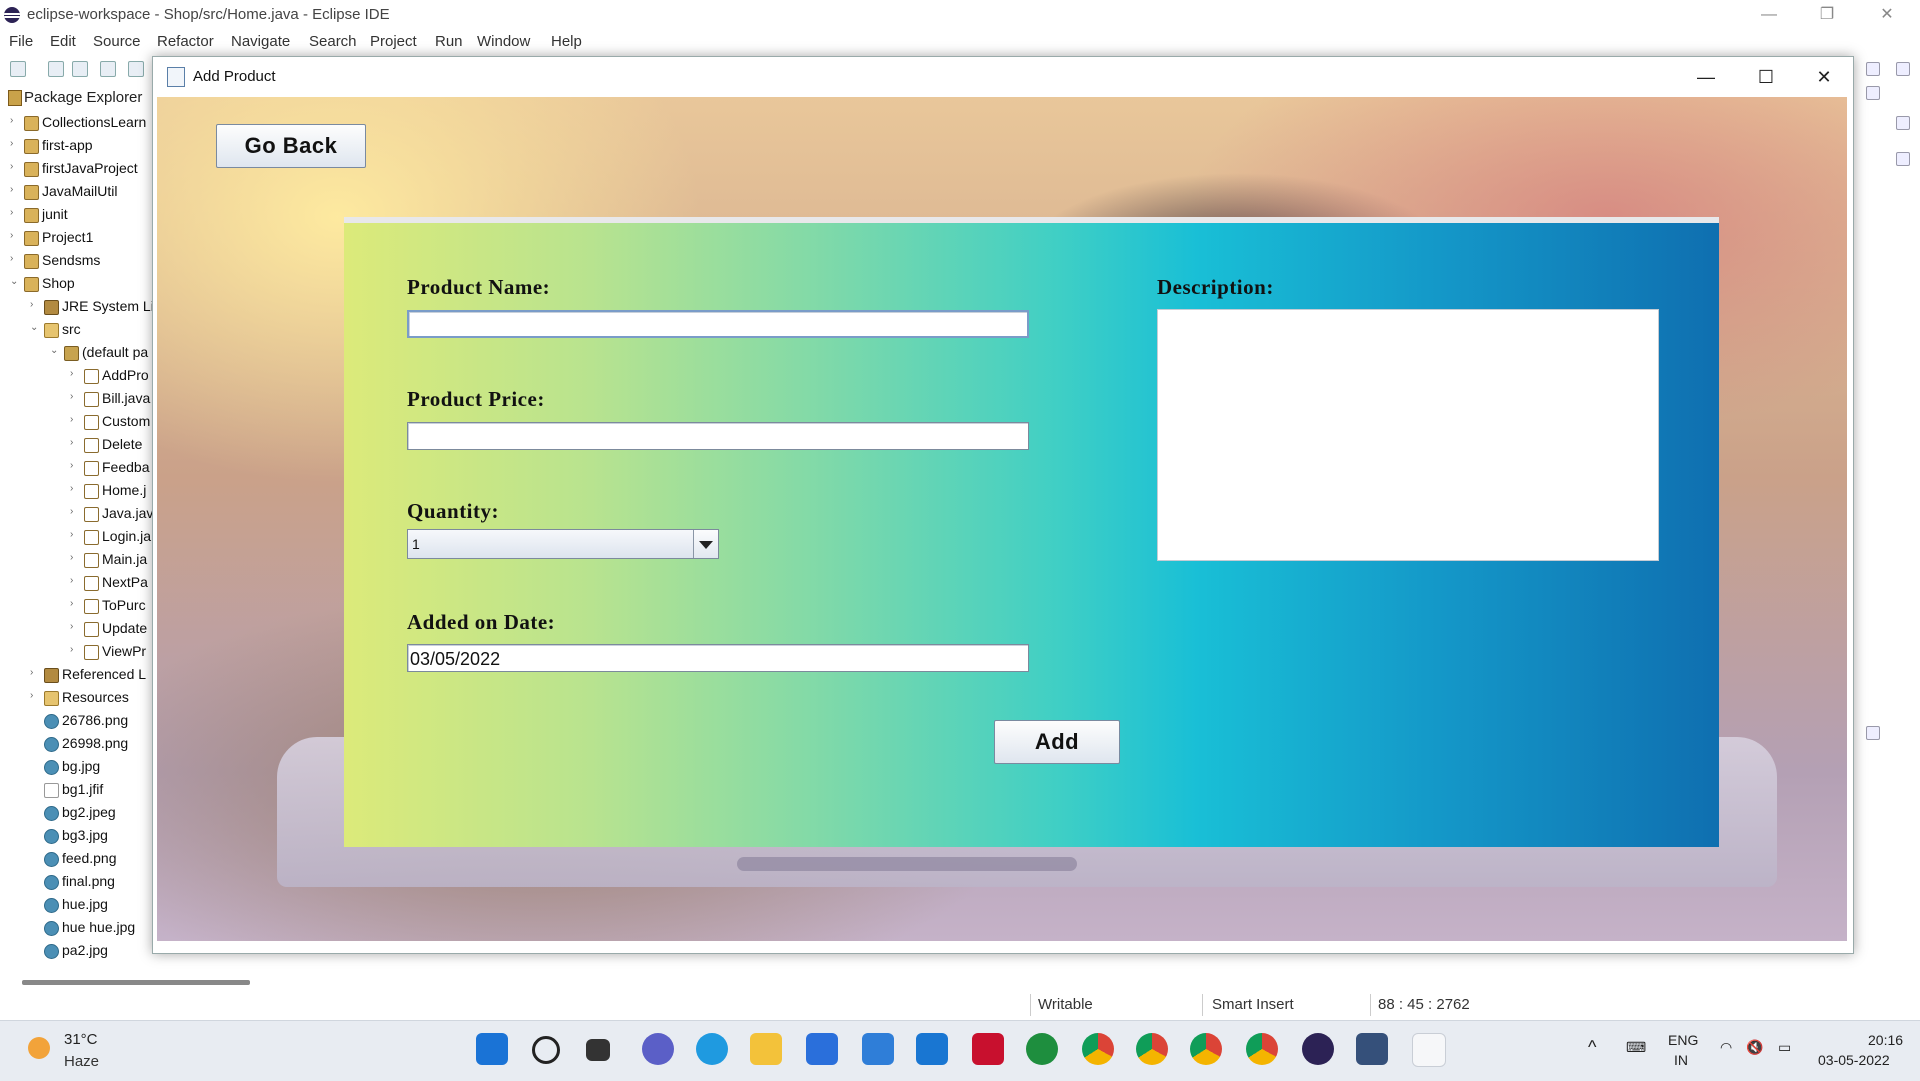 The image size is (1920, 1081). Describe the element at coordinates (1873, 733) in the screenshot. I see `maximize-view-icon` at that location.